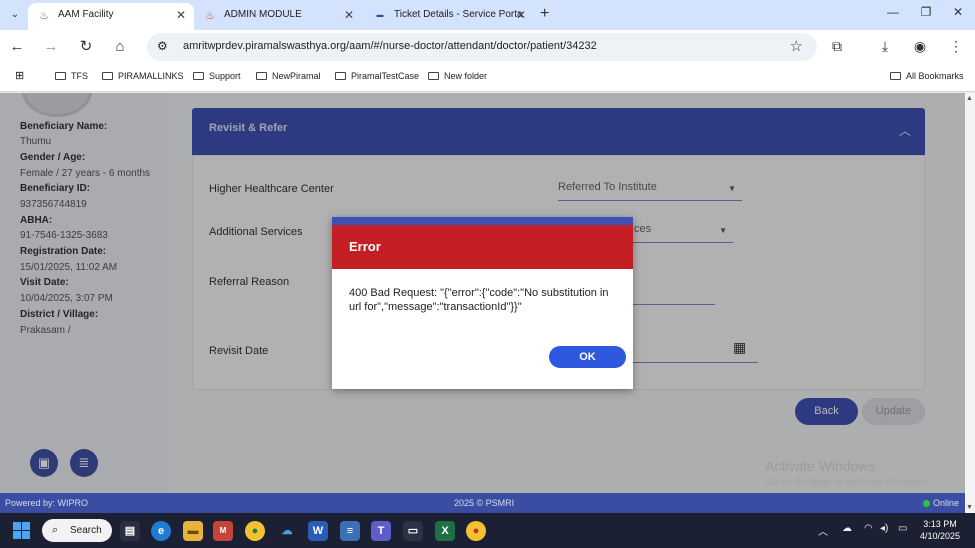 The image size is (975, 548). Describe the element at coordinates (263, 14) in the screenshot. I see `tab-title: ADMIN MODULE` at that location.